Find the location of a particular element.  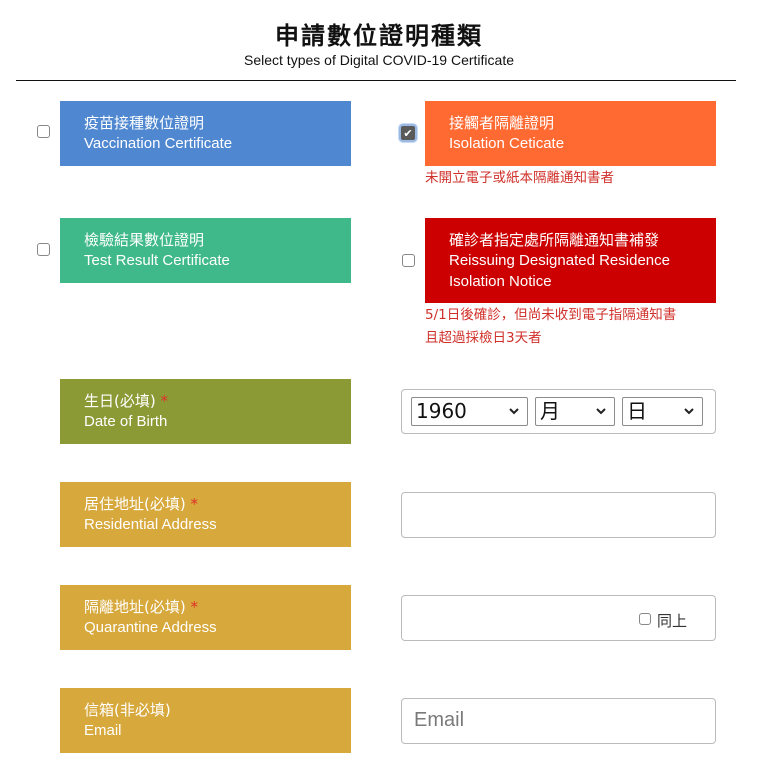

reissue-label-zh: 確診者指定處所隔離通知書補發 is located at coordinates (554, 240).